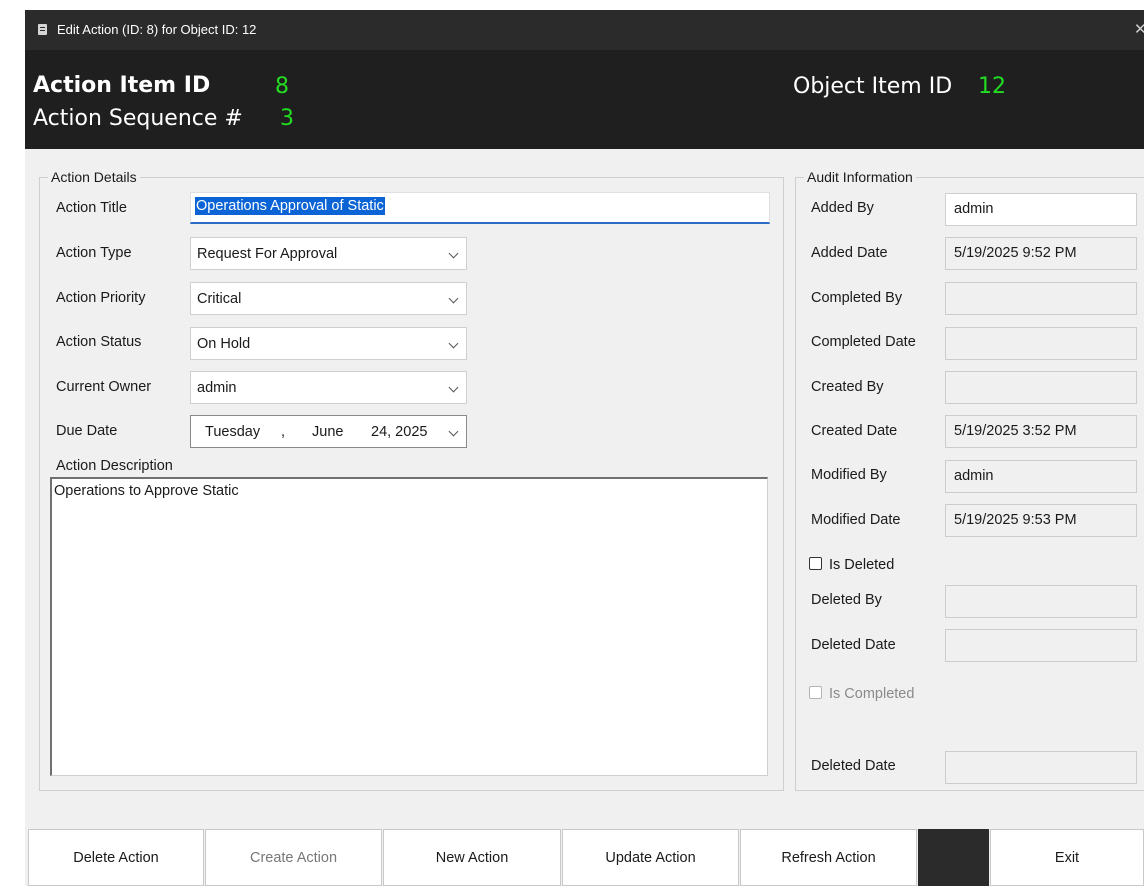 This screenshot has height=886, width=1144. I want to click on action-description-text: Operations to Approve Static, so click(146, 491).